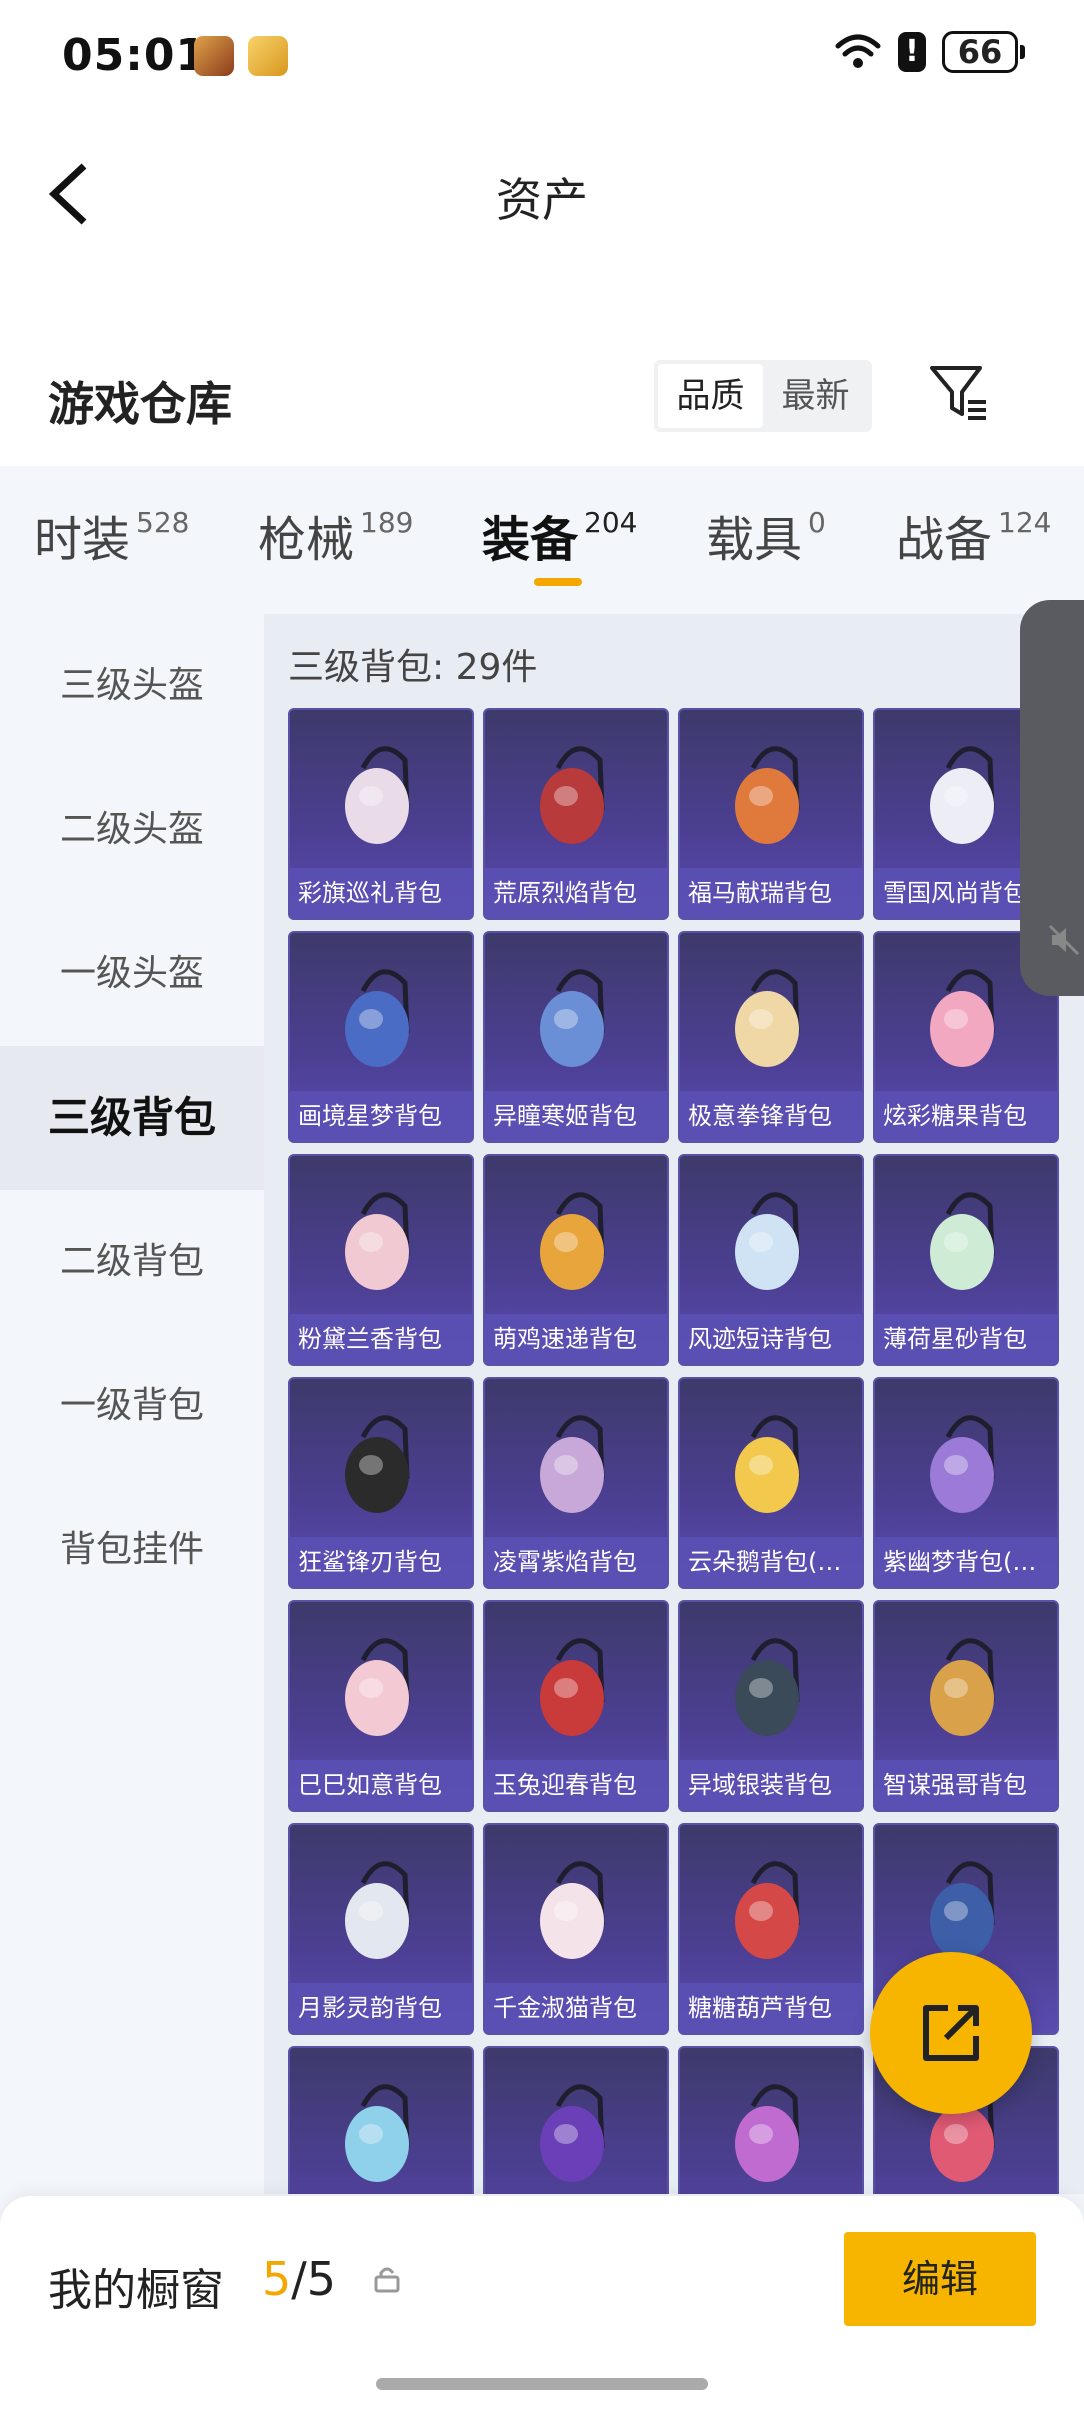  What do you see at coordinates (381, 893) in the screenshot?
I see `item-card-label: 彩旗巡礼背包` at bounding box center [381, 893].